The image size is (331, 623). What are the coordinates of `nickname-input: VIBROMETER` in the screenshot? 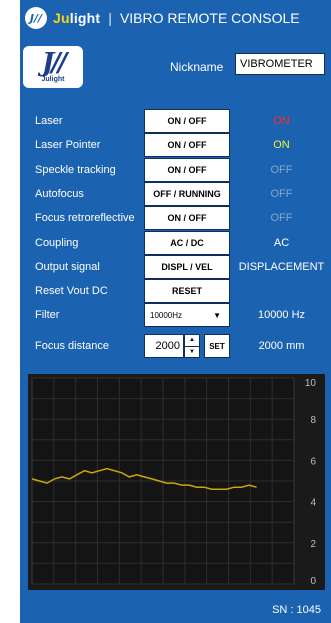 It's located at (280, 64).